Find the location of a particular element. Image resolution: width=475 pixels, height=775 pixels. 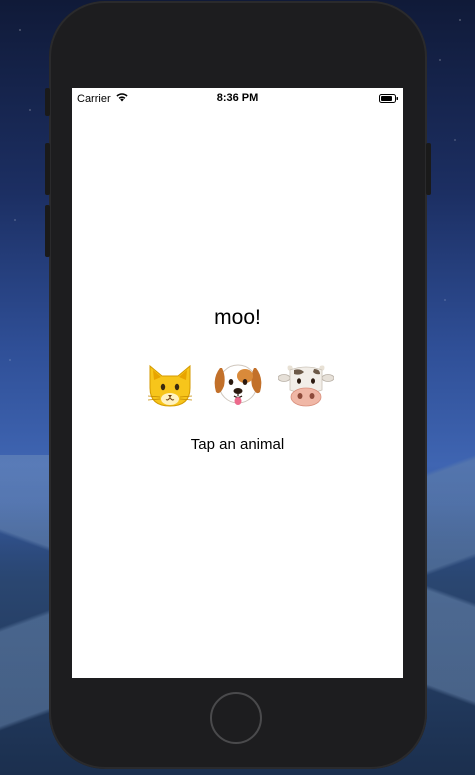

dog-button is located at coordinates (238, 384).